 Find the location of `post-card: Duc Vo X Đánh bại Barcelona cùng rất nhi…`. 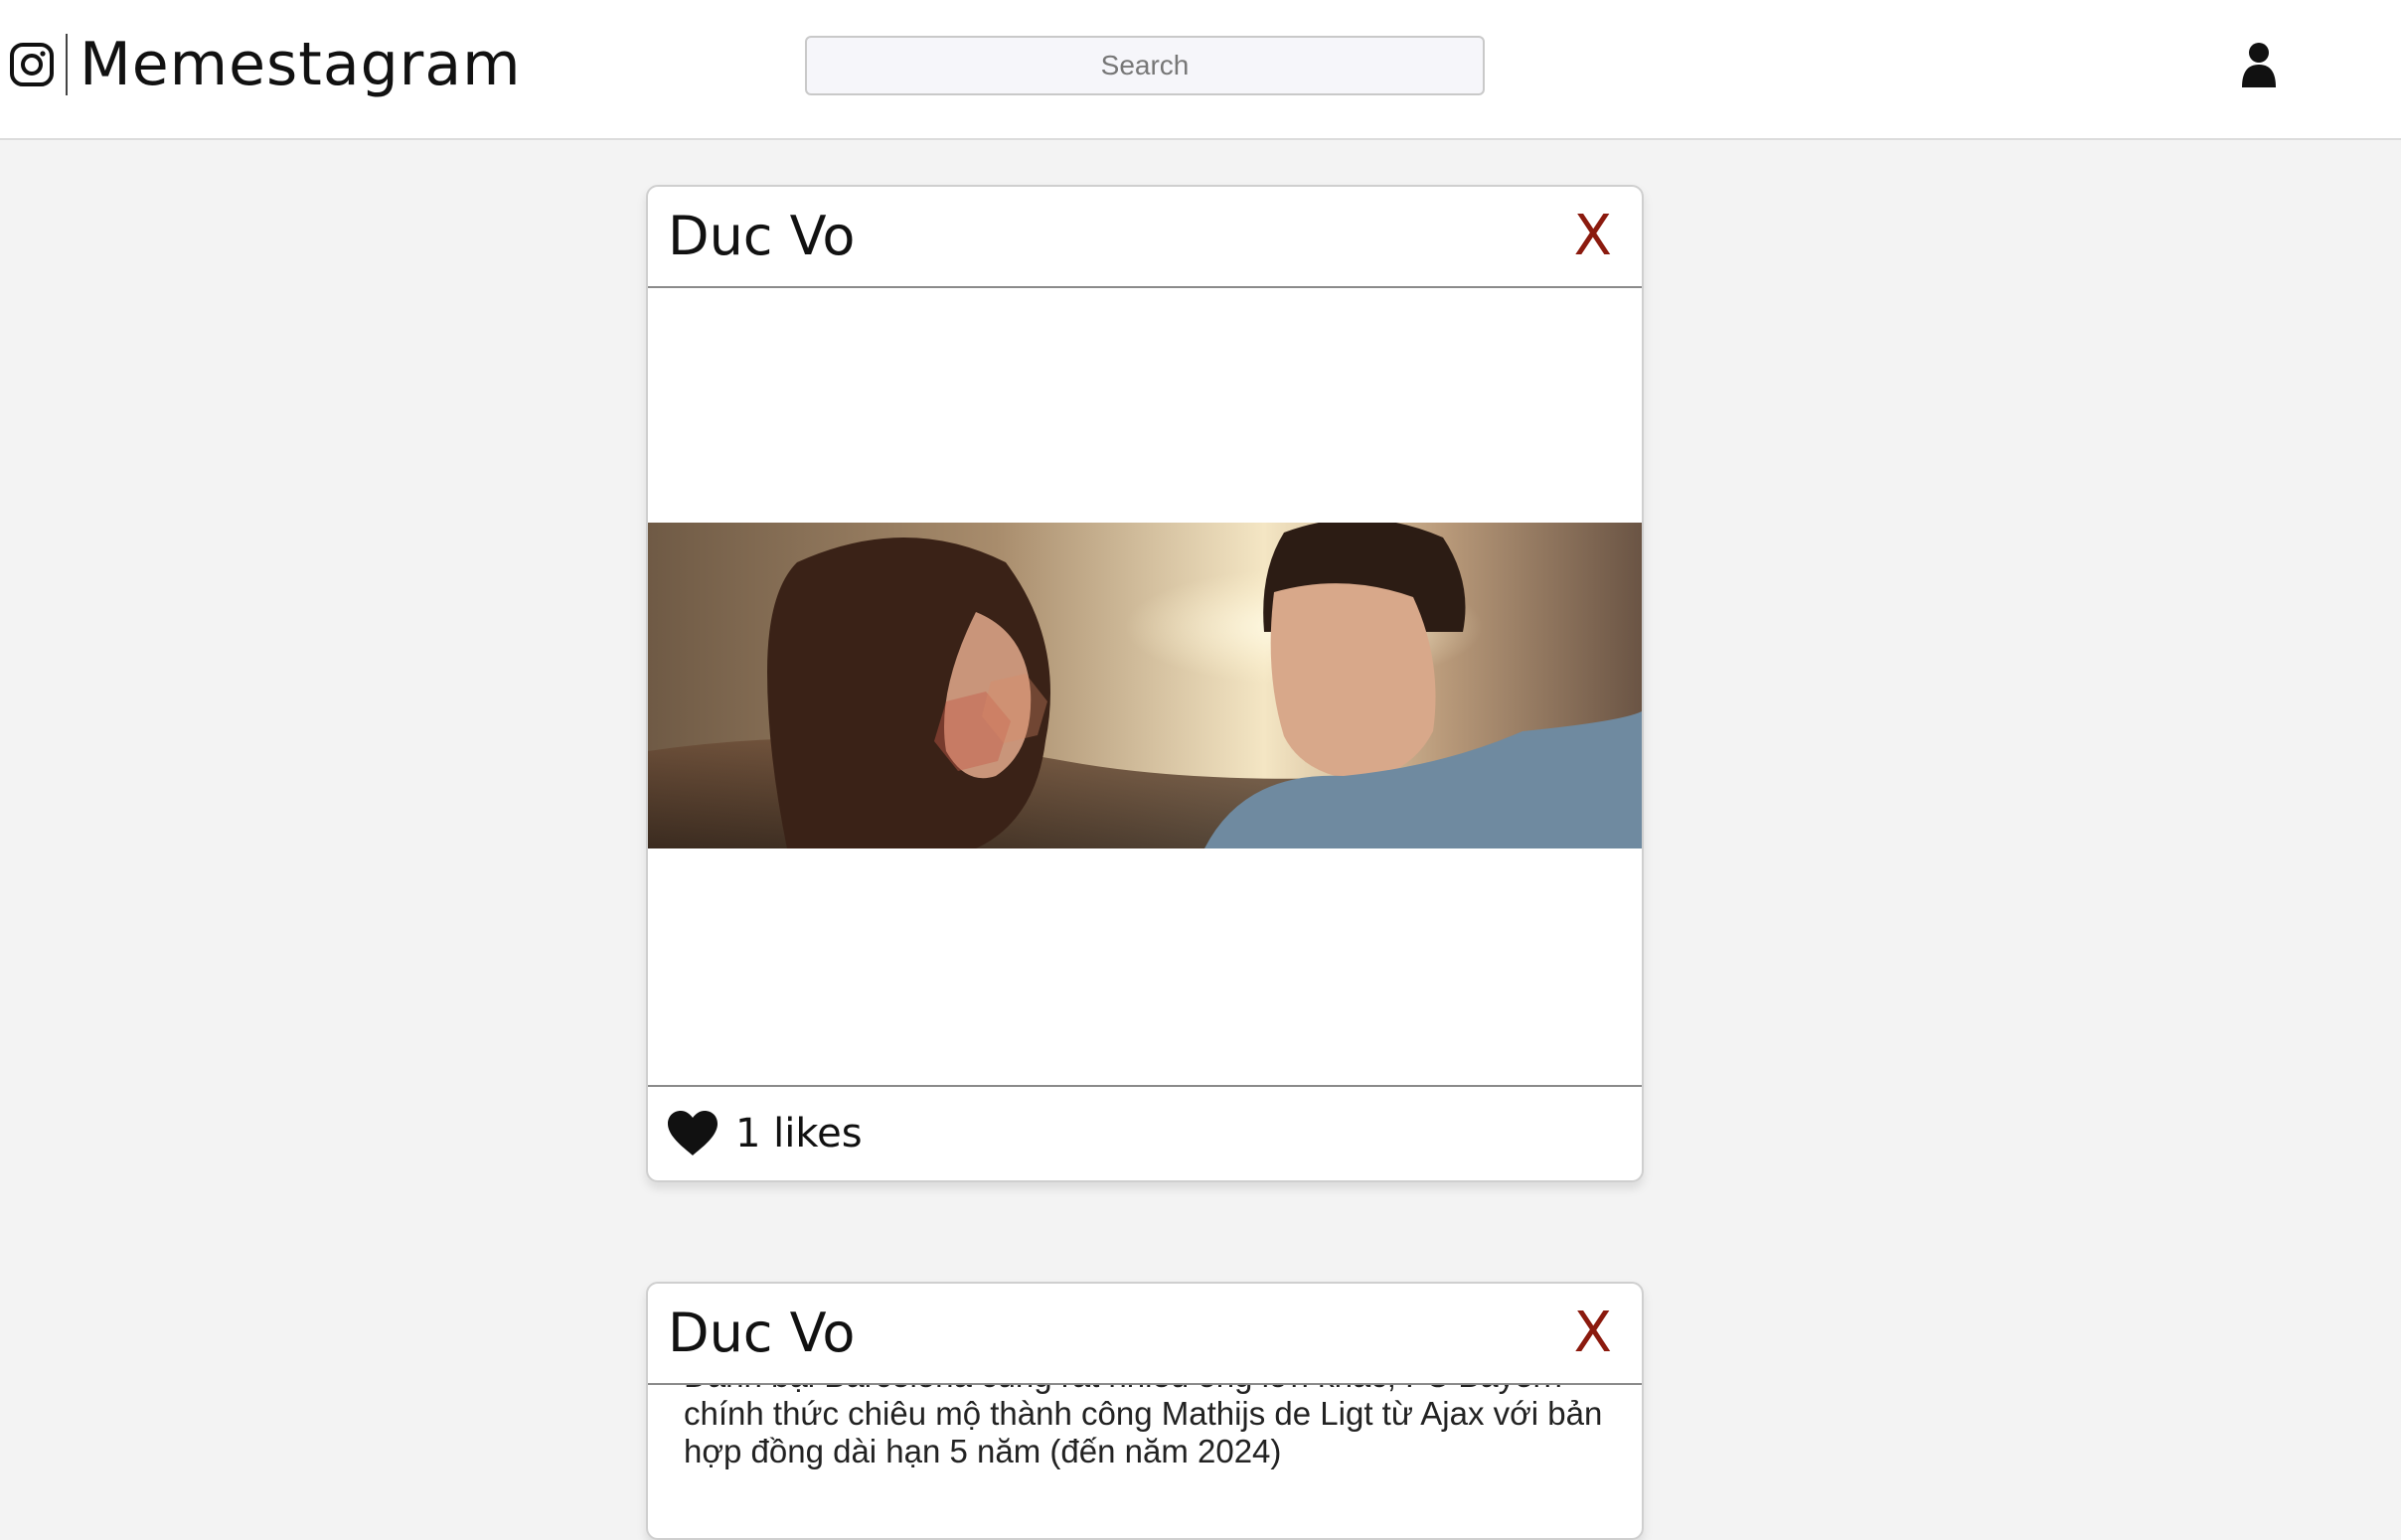

post-card: Duc Vo X Đánh bại Barcelona cùng rất nhi… is located at coordinates (1145, 1411).